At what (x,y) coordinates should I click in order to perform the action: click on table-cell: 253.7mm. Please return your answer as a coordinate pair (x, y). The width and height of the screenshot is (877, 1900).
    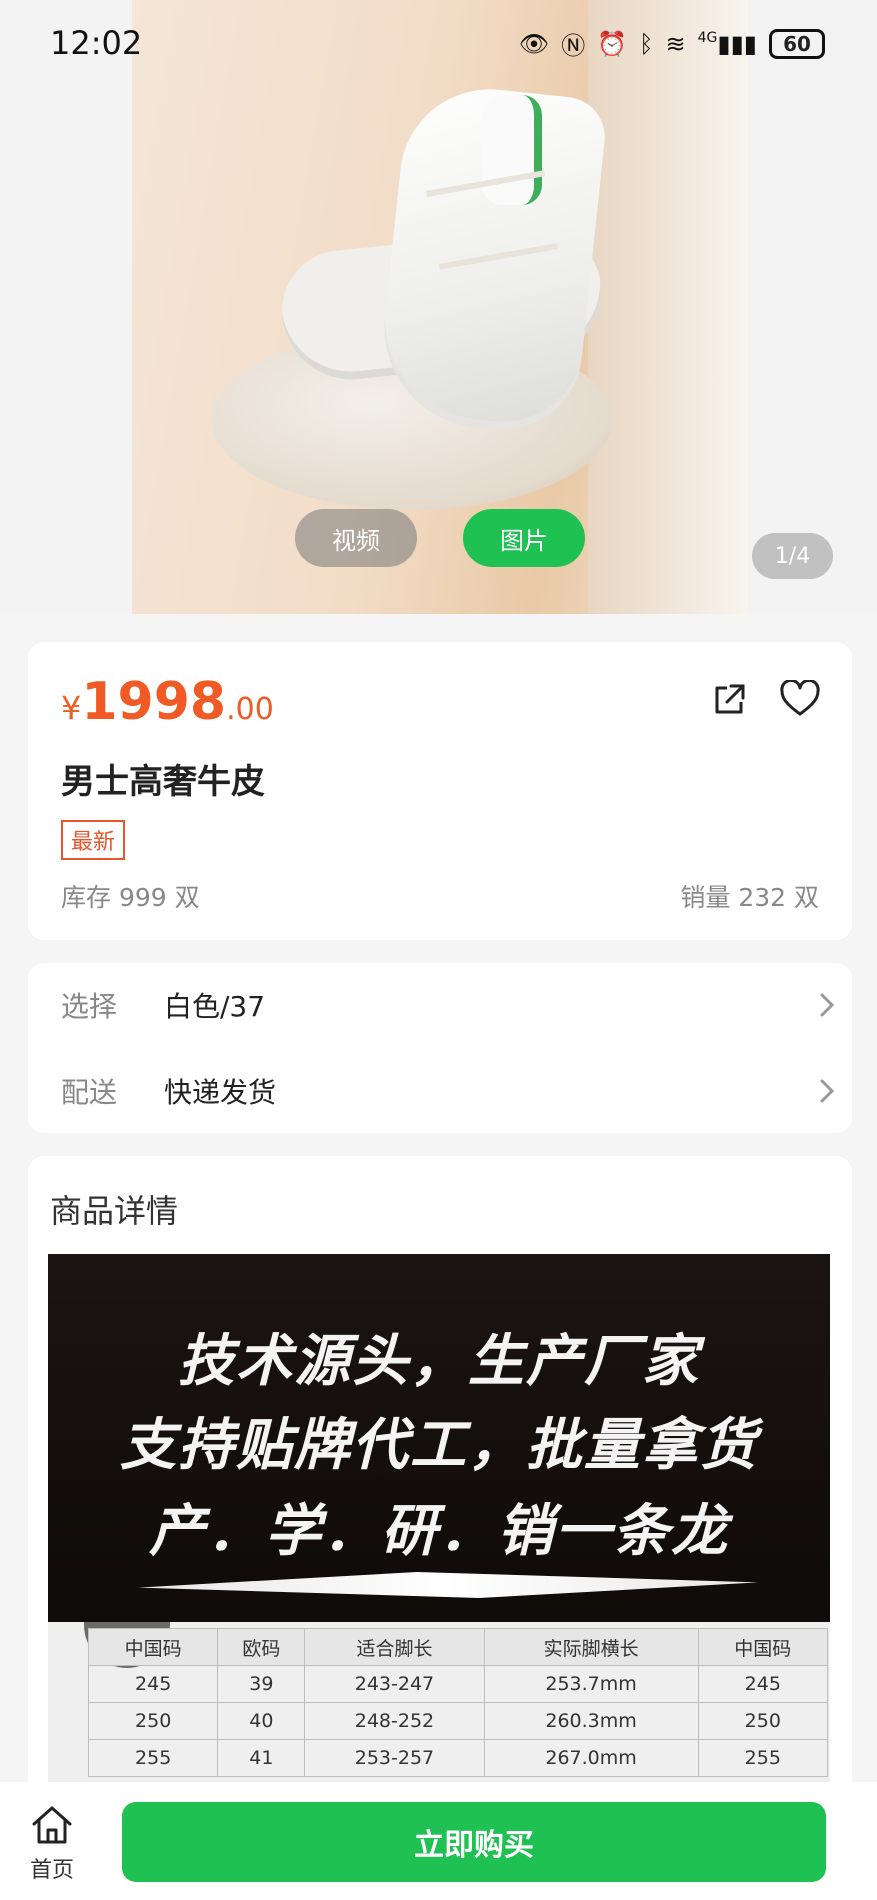
    Looking at the image, I should click on (591, 1684).